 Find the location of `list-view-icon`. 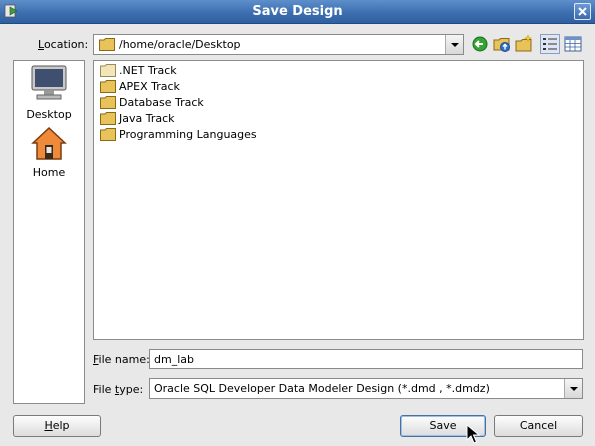

list-view-icon is located at coordinates (550, 44).